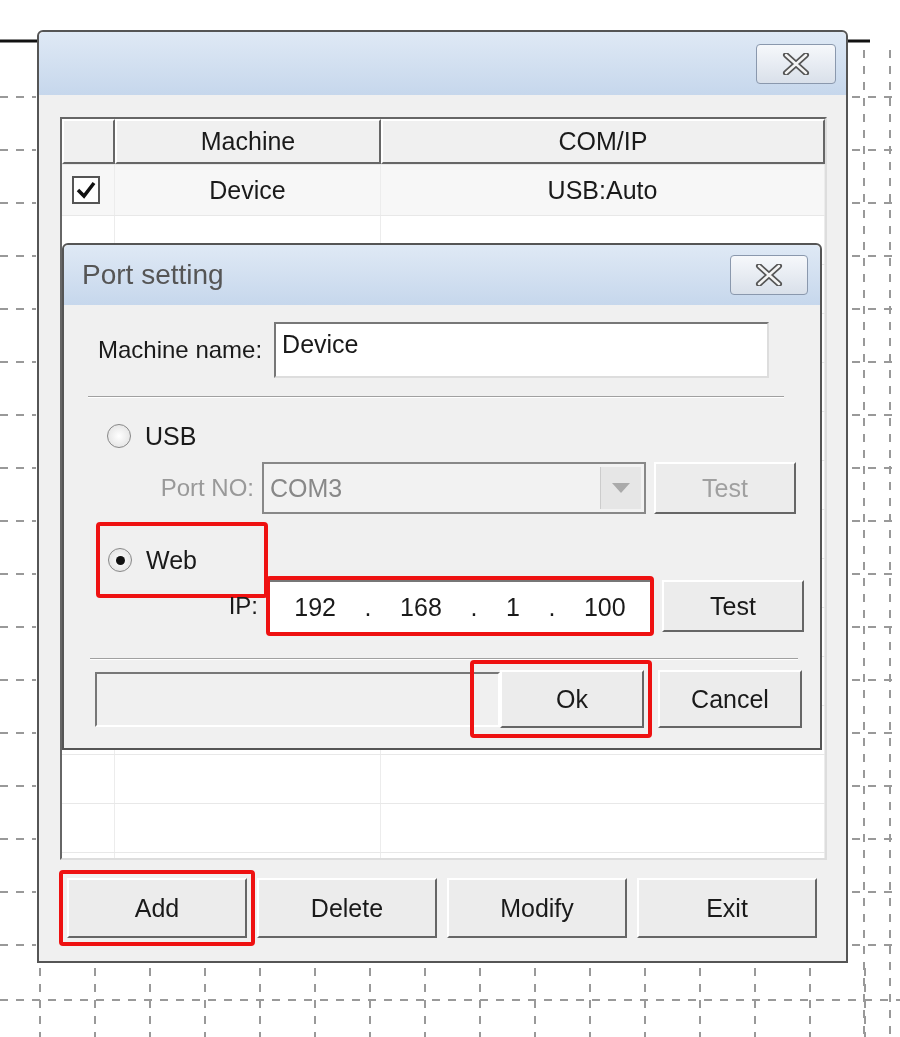 The width and height of the screenshot is (900, 1037). Describe the element at coordinates (155, 436) in the screenshot. I see `radio-button: USB` at that location.